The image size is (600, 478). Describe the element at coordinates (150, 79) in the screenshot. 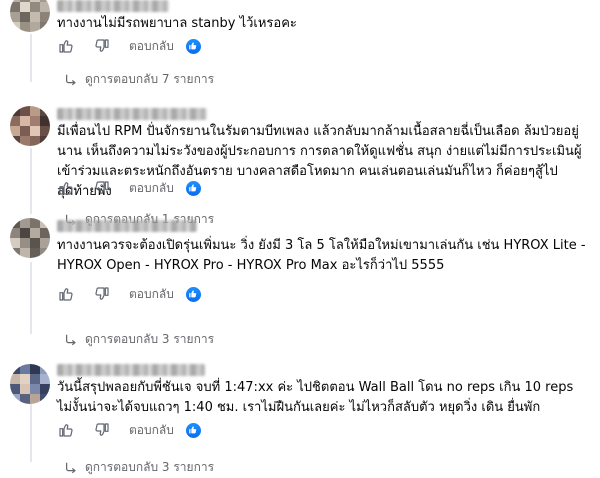

I see `view-replies-label: ดูการตอบกลับ 7 รายการ` at that location.